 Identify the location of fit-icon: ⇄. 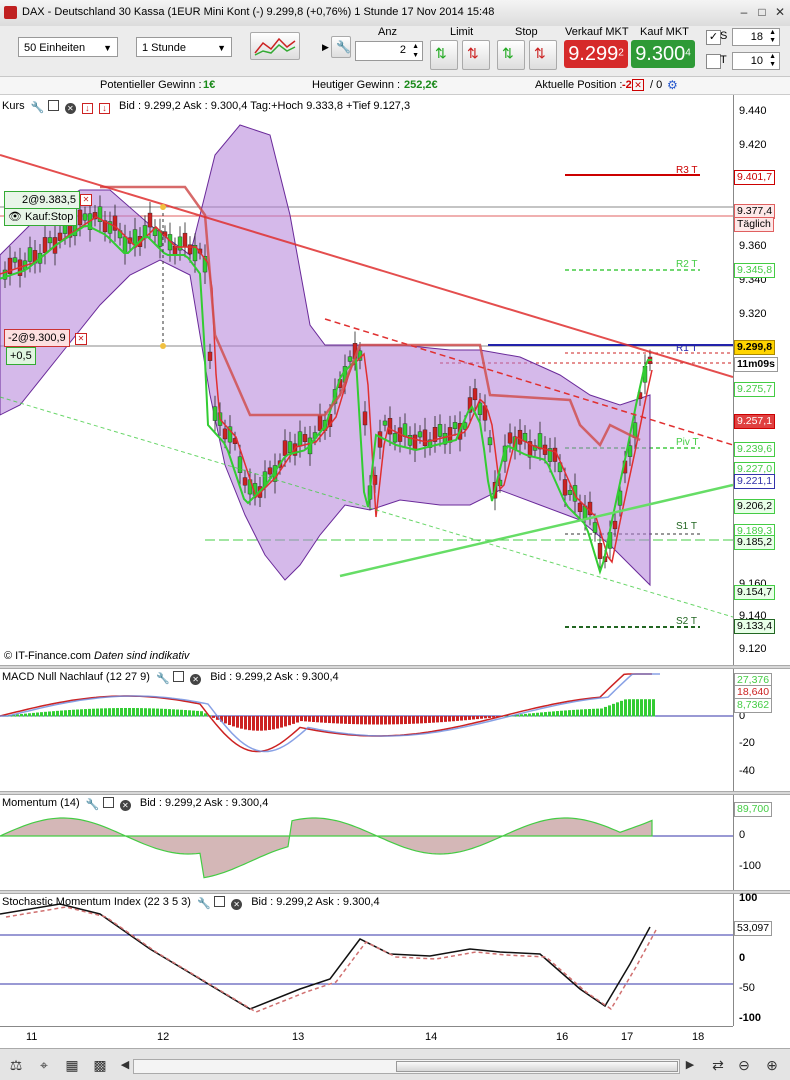
(718, 1065).